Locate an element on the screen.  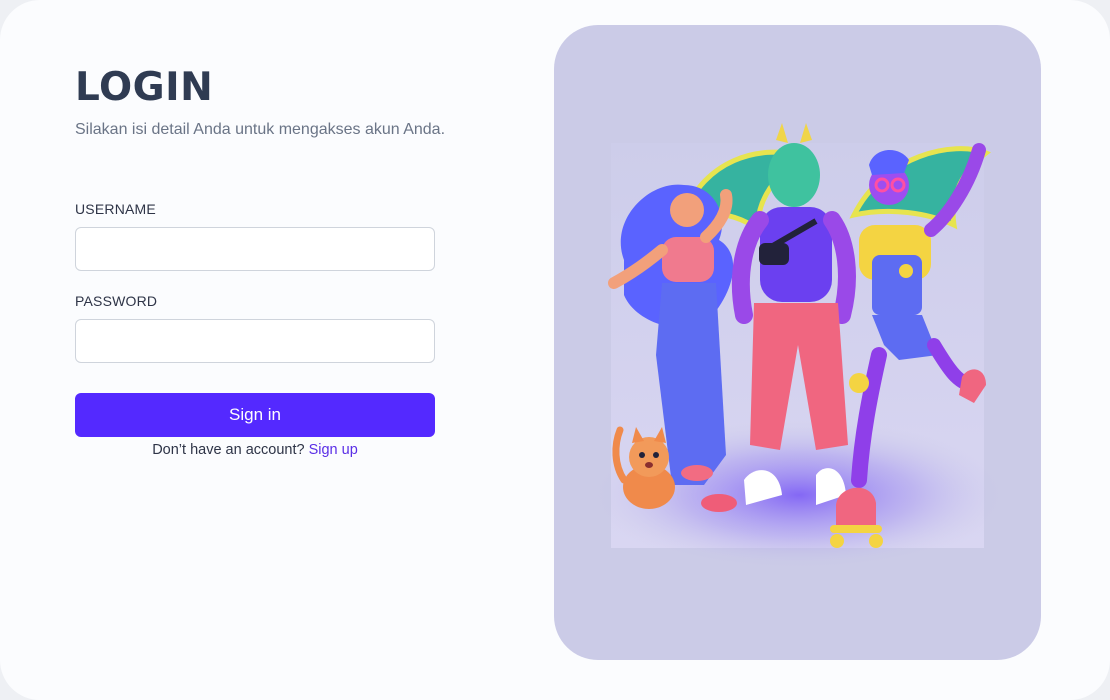
password-input is located at coordinates (255, 341).